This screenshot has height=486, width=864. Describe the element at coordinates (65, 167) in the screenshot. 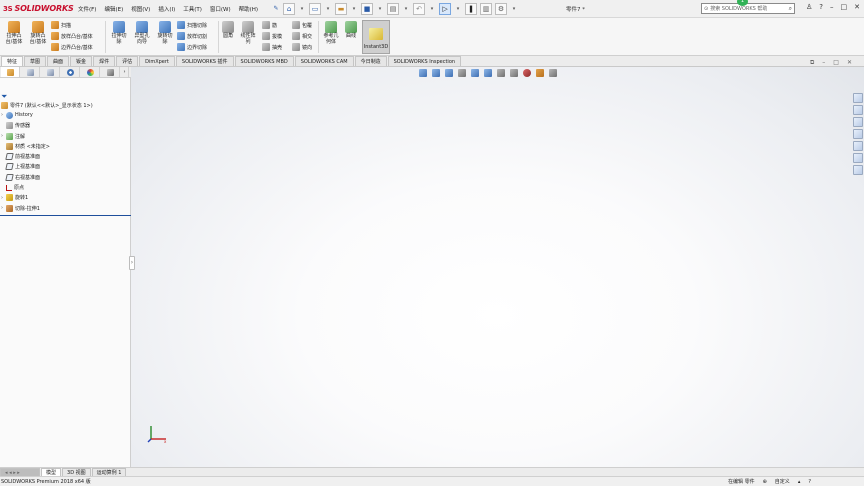

I see `tree-item-top-plane: 上视基准面` at that location.